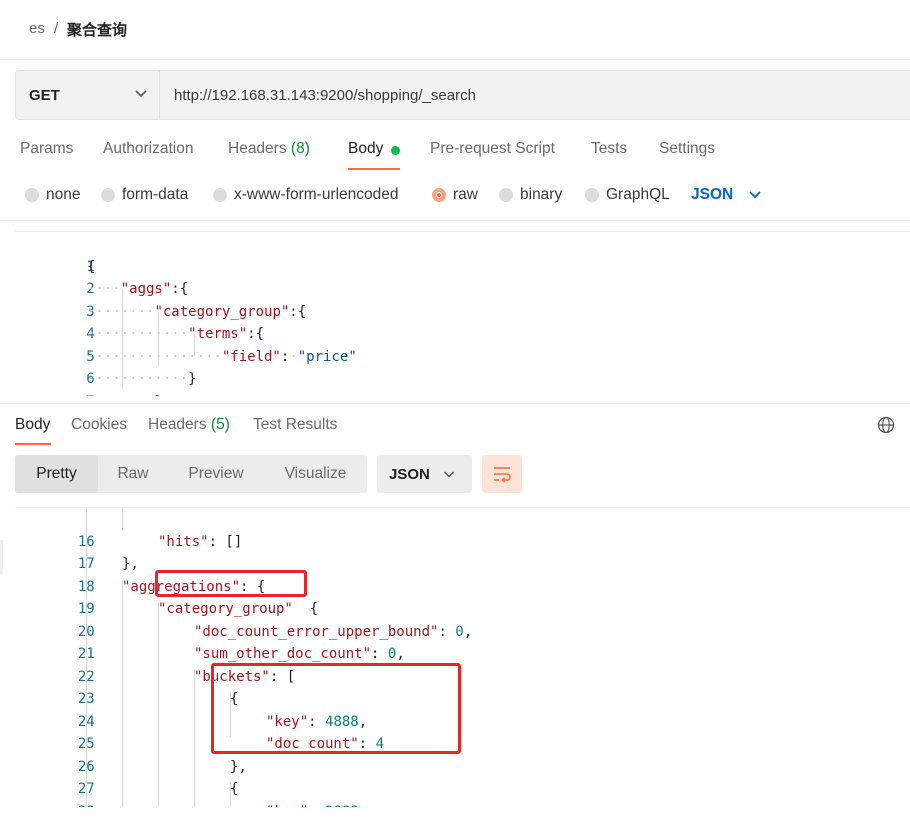 This screenshot has width=910, height=827. Describe the element at coordinates (148, 149) in the screenshot. I see `tab-authorization: Authorization` at that location.